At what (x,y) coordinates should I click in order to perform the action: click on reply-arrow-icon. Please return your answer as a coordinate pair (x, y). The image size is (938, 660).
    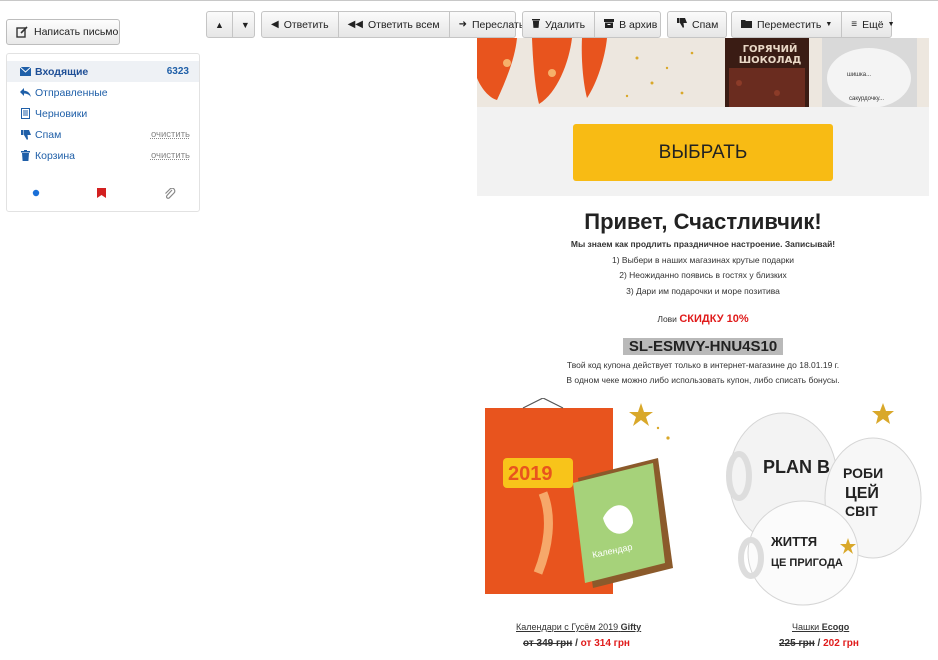
    Looking at the image, I should click on (25, 92).